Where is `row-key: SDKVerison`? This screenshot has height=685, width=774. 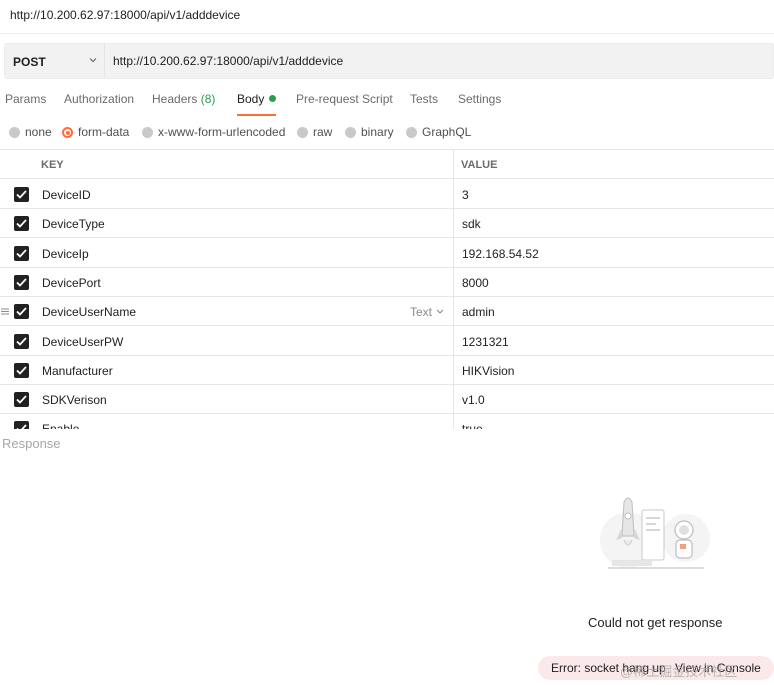 row-key: SDKVerison is located at coordinates (74, 400).